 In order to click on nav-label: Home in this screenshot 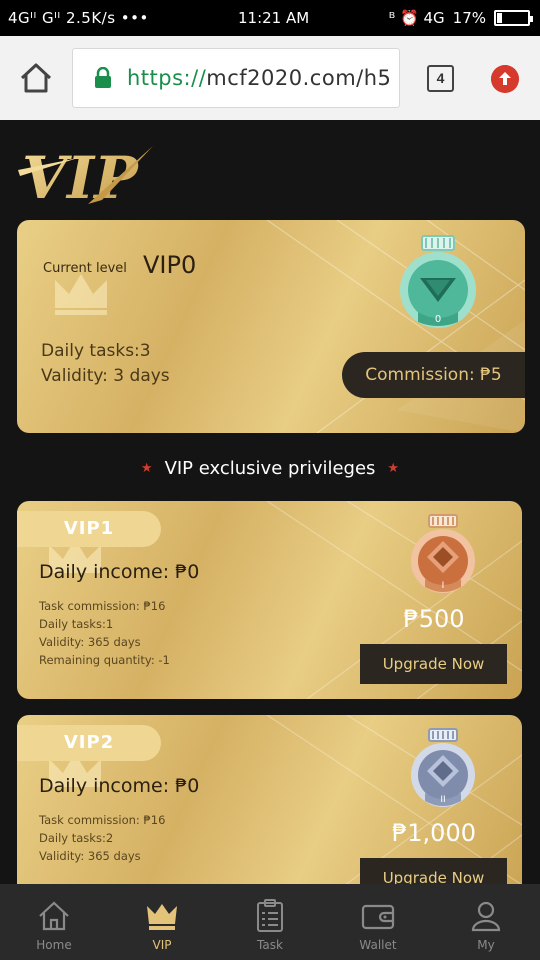, I will do `click(54, 945)`.